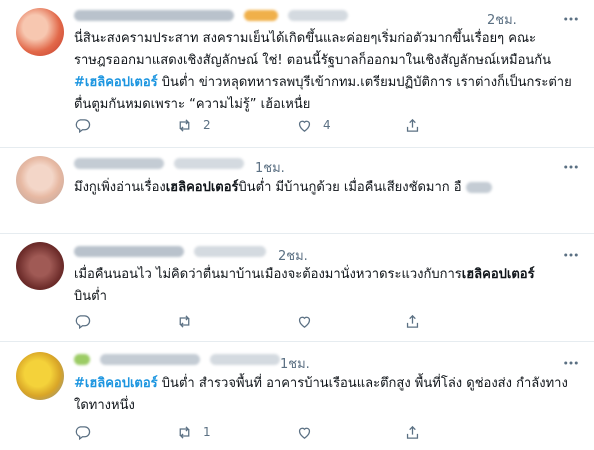 The image size is (594, 450). I want to click on retweet-button: 2, so click(193, 125).